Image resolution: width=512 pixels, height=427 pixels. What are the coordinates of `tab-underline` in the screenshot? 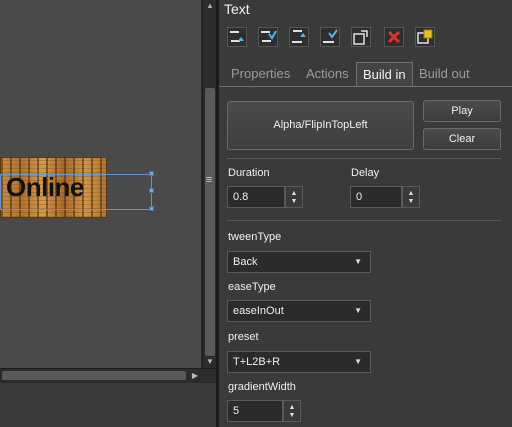 It's located at (365, 86).